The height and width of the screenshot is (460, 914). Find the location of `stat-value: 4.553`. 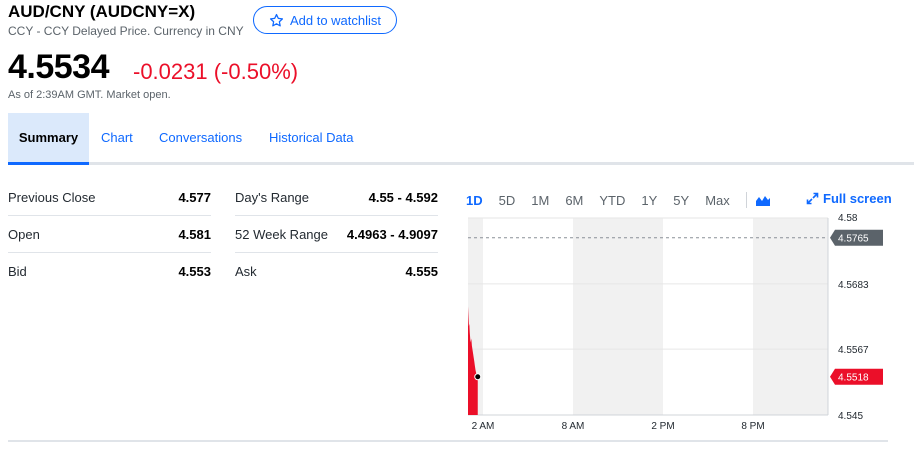

stat-value: 4.553 is located at coordinates (194, 271).